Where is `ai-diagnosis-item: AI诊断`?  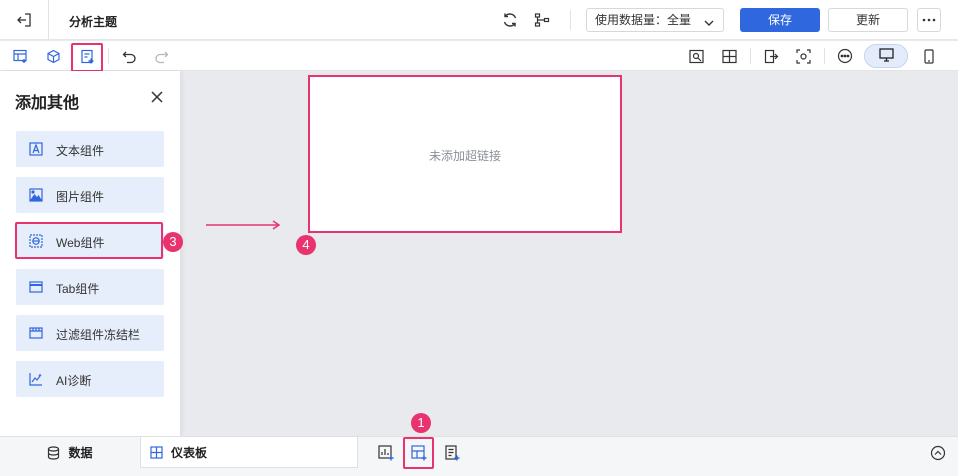 ai-diagnosis-item: AI诊断 is located at coordinates (90, 379).